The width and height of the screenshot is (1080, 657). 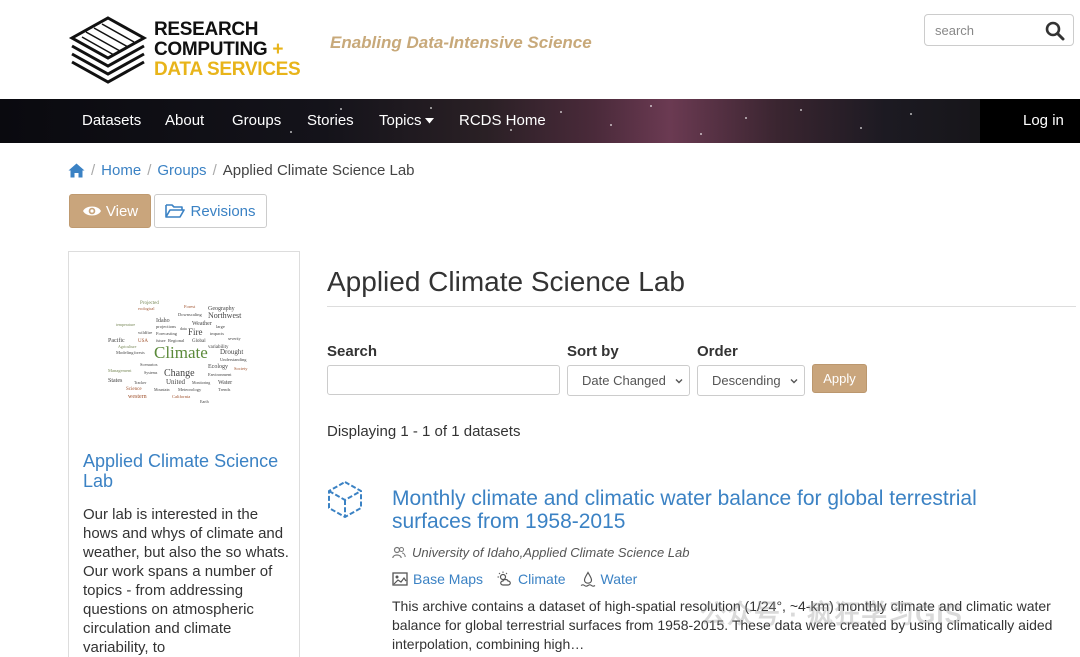 What do you see at coordinates (227, 69) in the screenshot?
I see `logo-line-3: DATA SERVICES` at bounding box center [227, 69].